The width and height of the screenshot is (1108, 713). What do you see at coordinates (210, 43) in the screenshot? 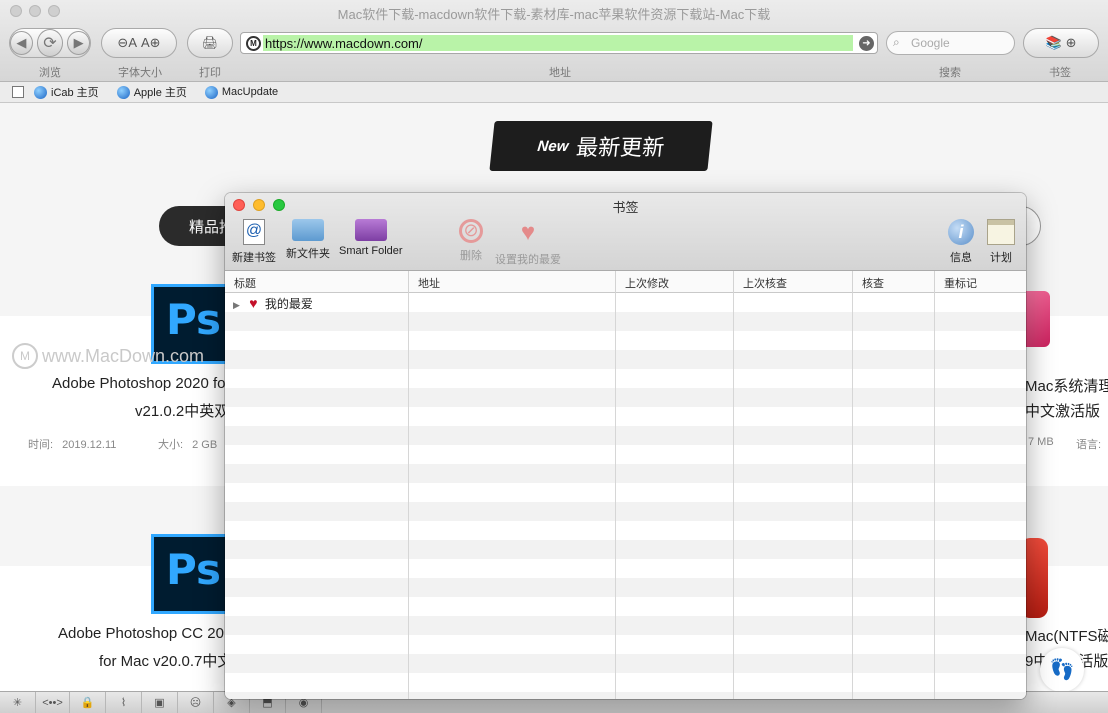
I see `print-button: 🖨` at bounding box center [210, 43].